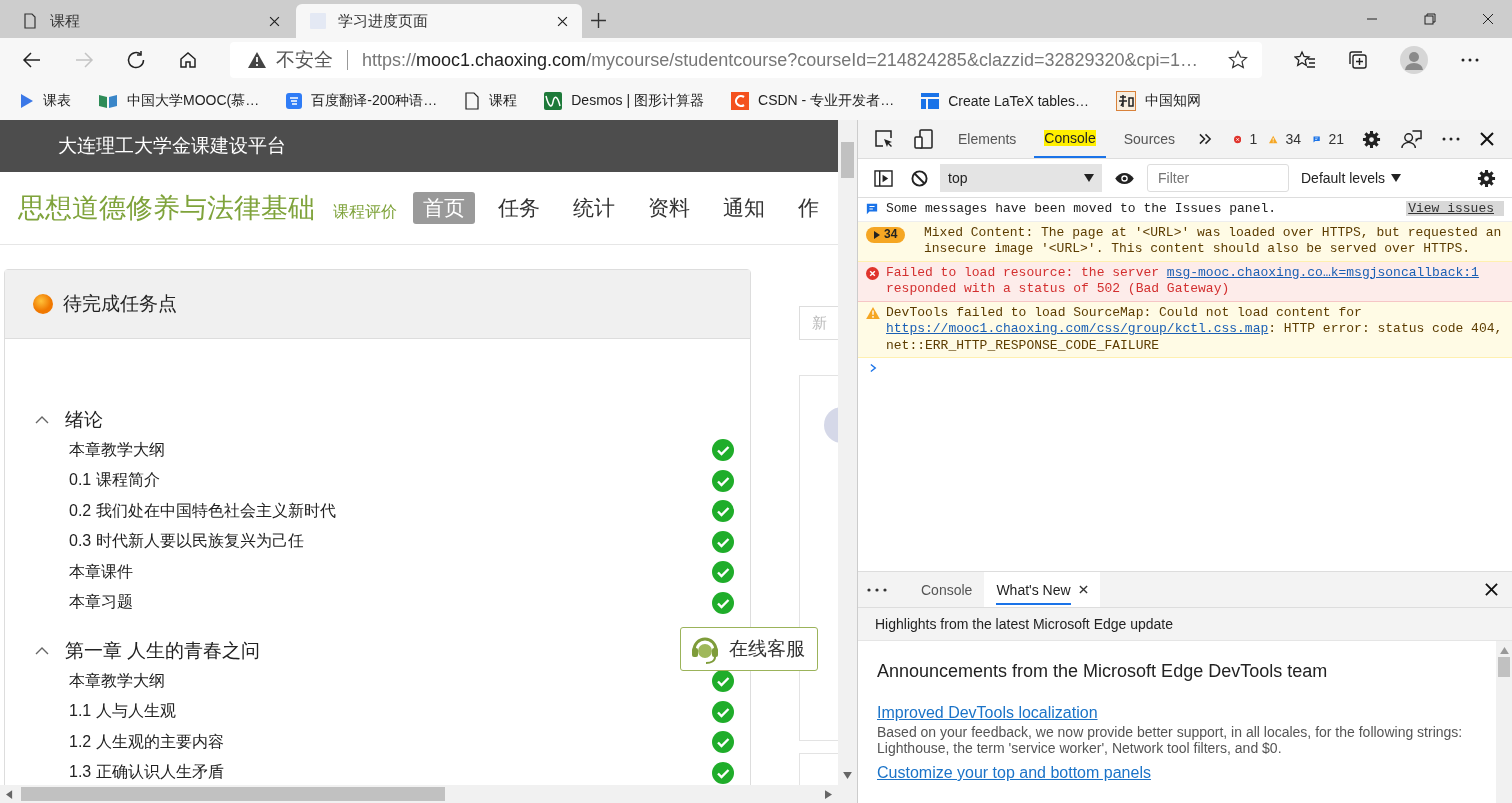 This screenshot has height=803, width=1512. What do you see at coordinates (594, 208) in the screenshot?
I see `nav-tab: 统计` at bounding box center [594, 208].